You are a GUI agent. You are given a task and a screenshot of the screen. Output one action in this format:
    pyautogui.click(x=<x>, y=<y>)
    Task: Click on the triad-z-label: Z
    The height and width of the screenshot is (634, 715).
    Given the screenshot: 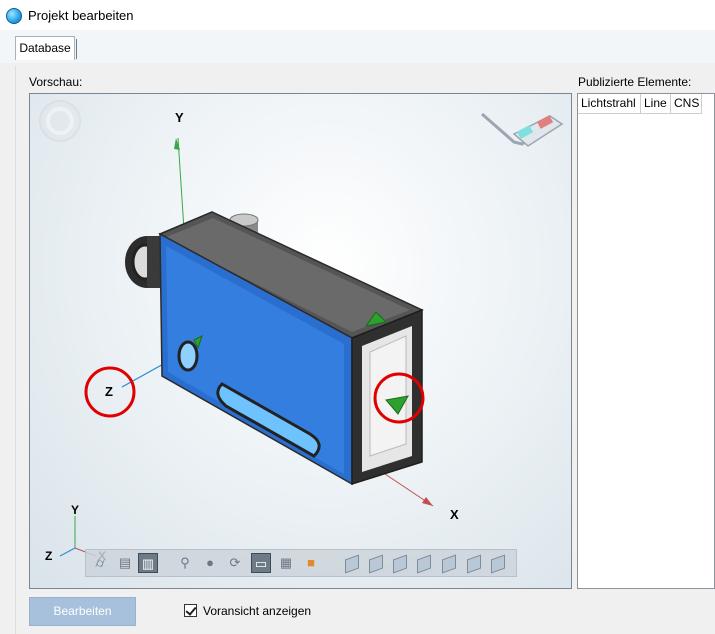 What is the action you would take?
    pyautogui.click(x=49, y=556)
    